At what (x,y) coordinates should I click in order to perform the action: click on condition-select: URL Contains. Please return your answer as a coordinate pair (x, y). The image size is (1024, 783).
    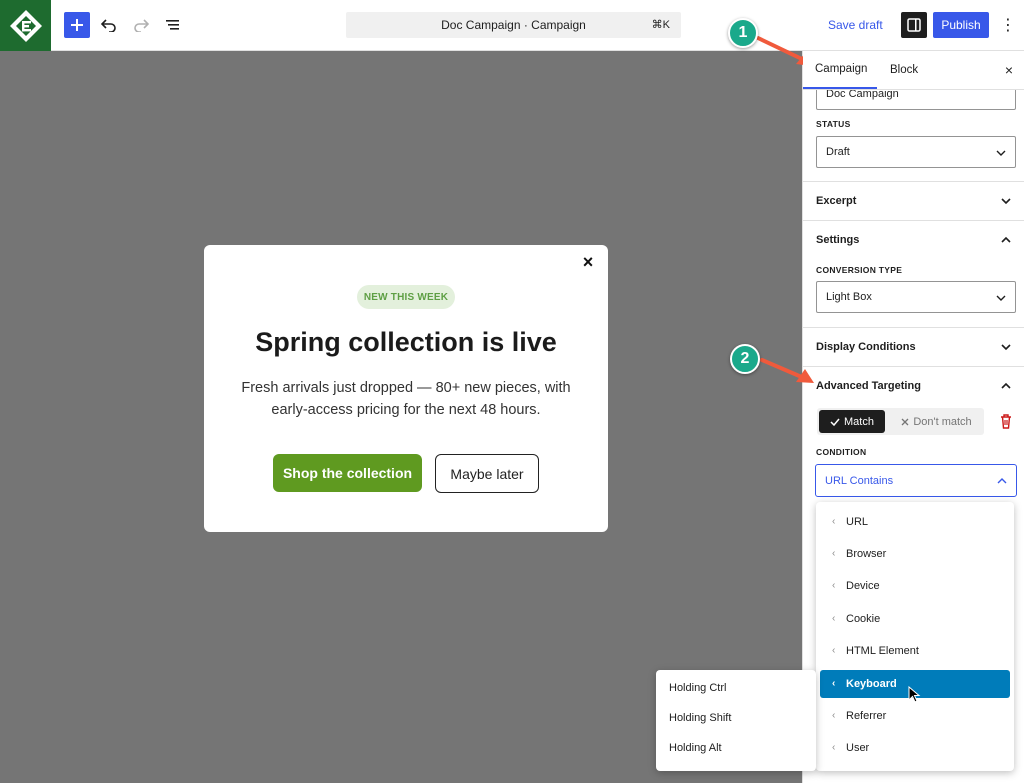
    Looking at the image, I should click on (916, 480).